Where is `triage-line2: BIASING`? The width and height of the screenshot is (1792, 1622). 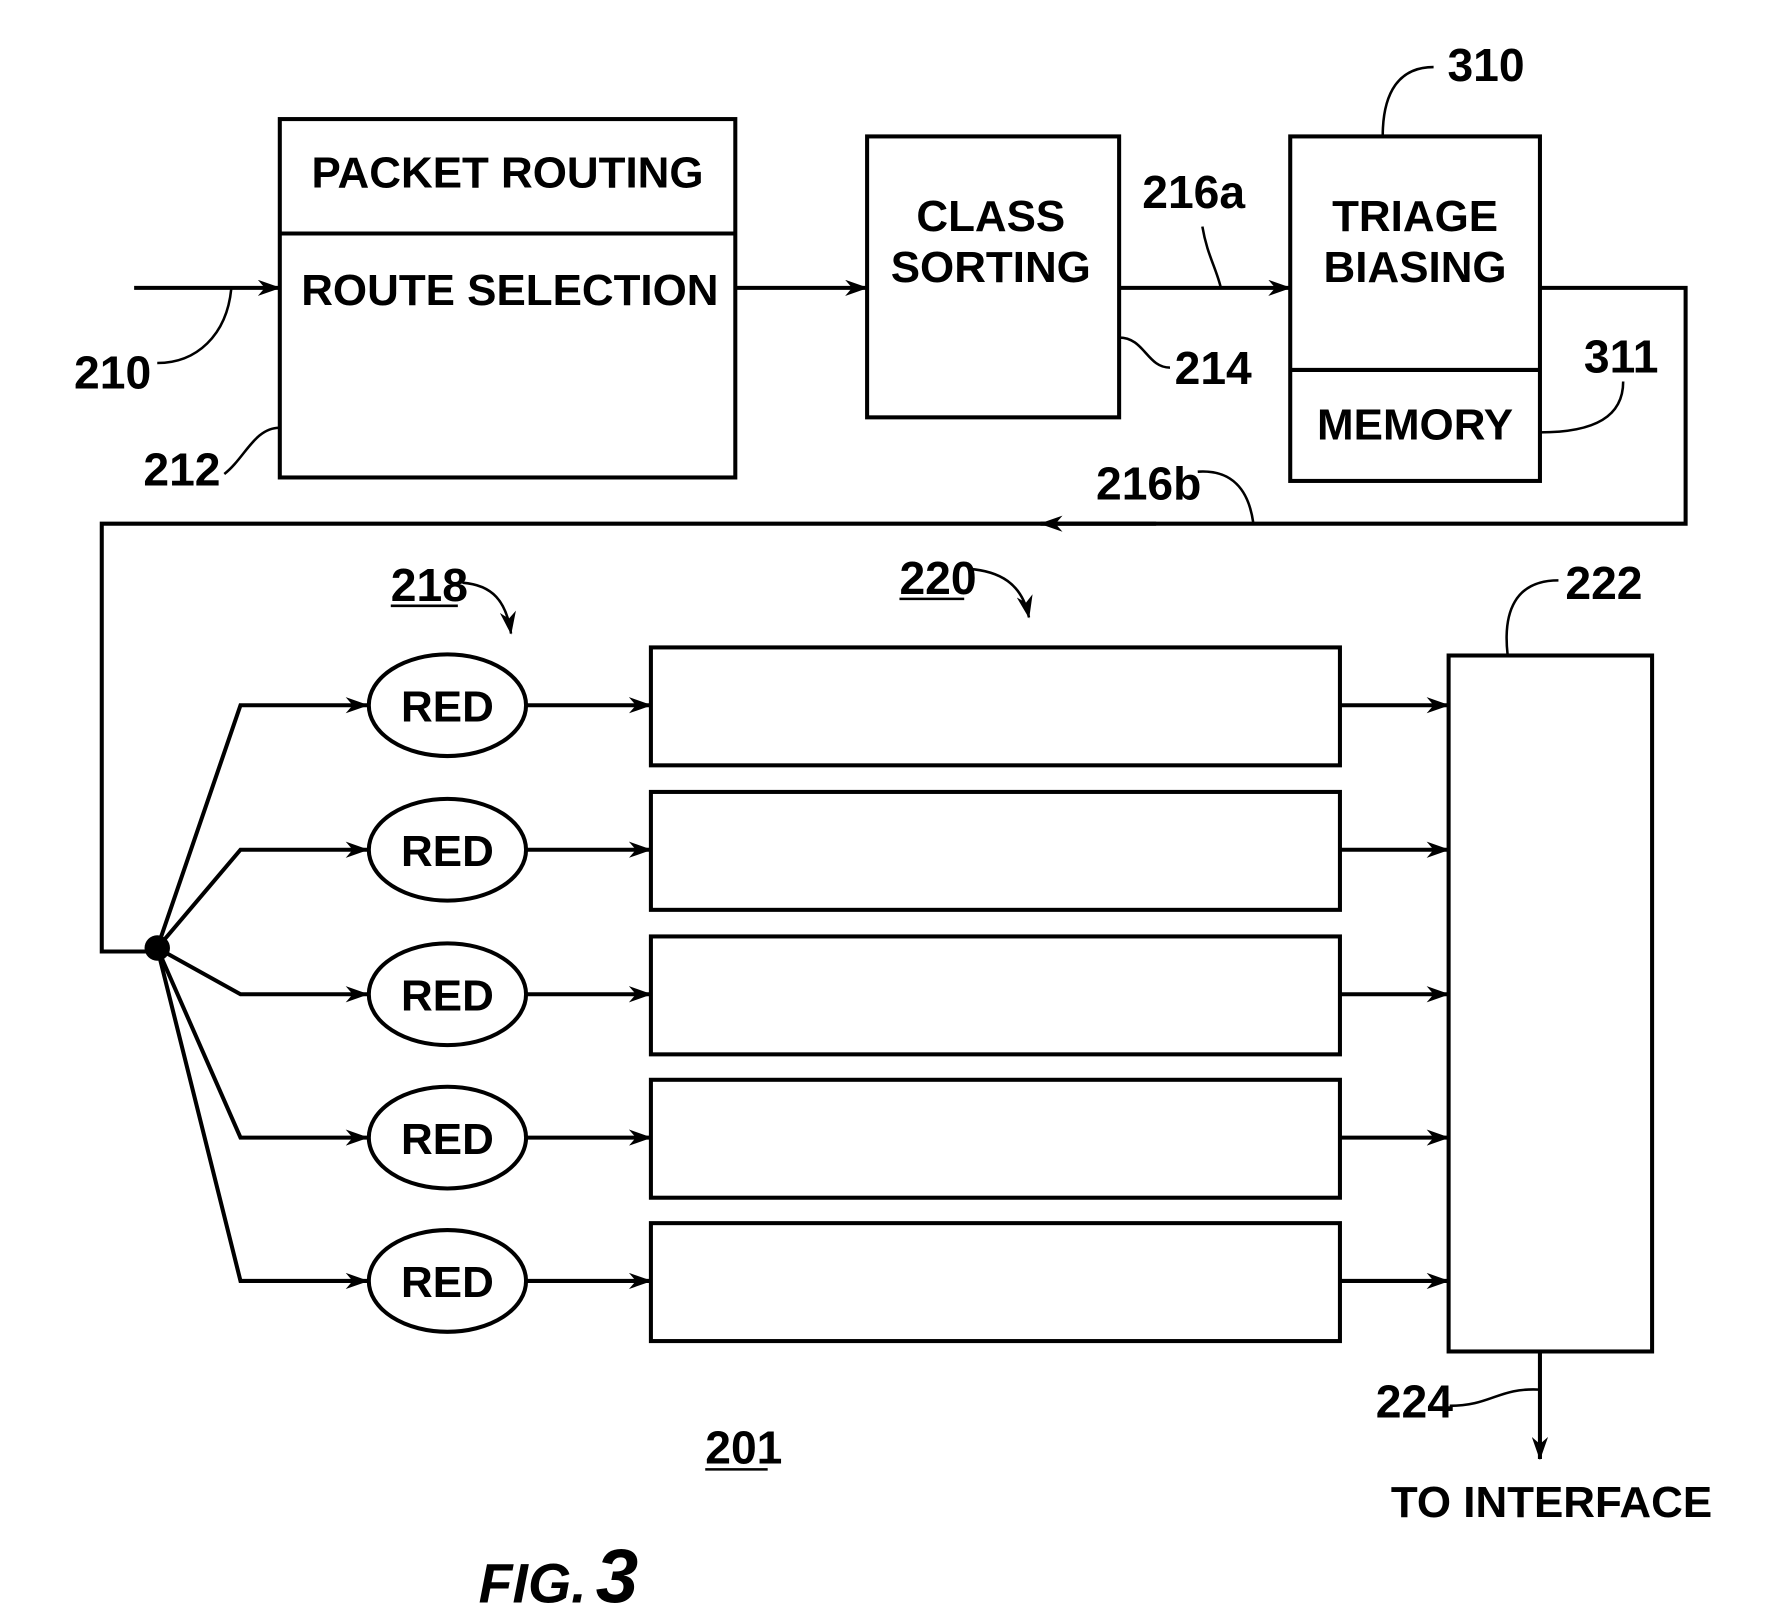
triage-line2: BIASING is located at coordinates (1415, 267).